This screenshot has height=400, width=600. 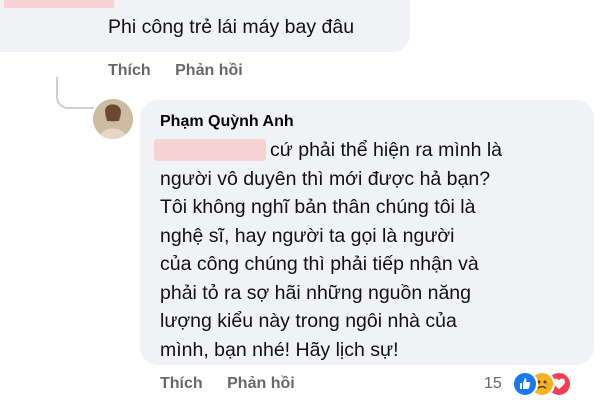 I want to click on thread-connector-line, so click(x=75, y=93).